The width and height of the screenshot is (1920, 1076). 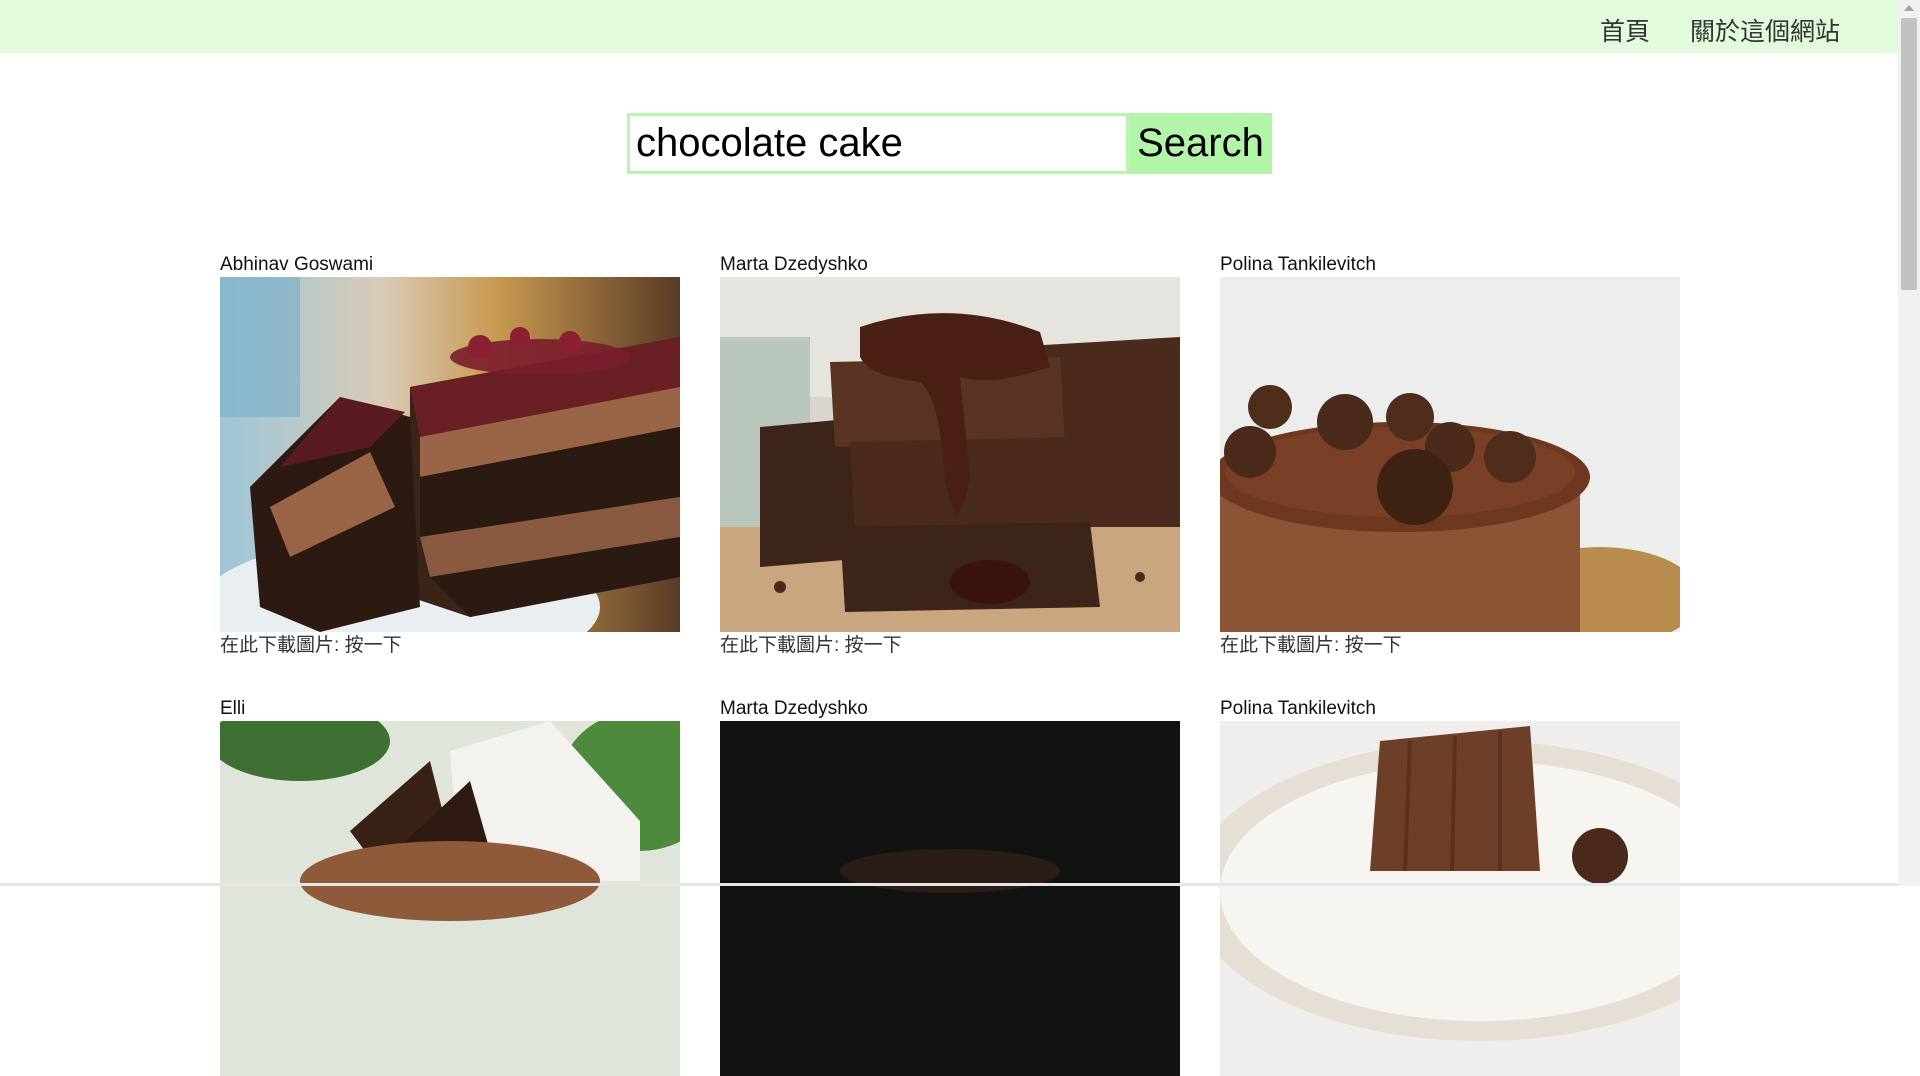 What do you see at coordinates (450, 709) in the screenshot?
I see `photographer-name: Elli` at bounding box center [450, 709].